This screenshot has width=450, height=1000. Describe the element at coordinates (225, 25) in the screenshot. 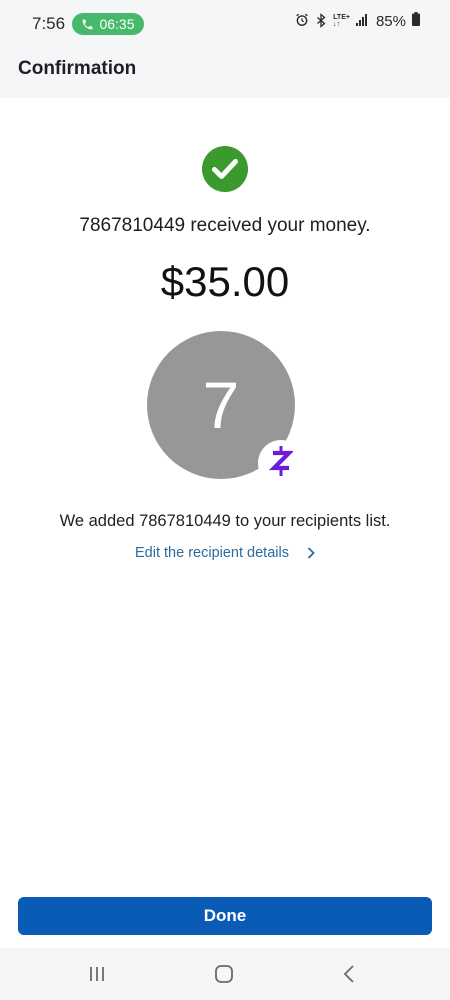

I see `status-bar: 7:56 06:35 LTE+ ↓↑ 85%` at that location.